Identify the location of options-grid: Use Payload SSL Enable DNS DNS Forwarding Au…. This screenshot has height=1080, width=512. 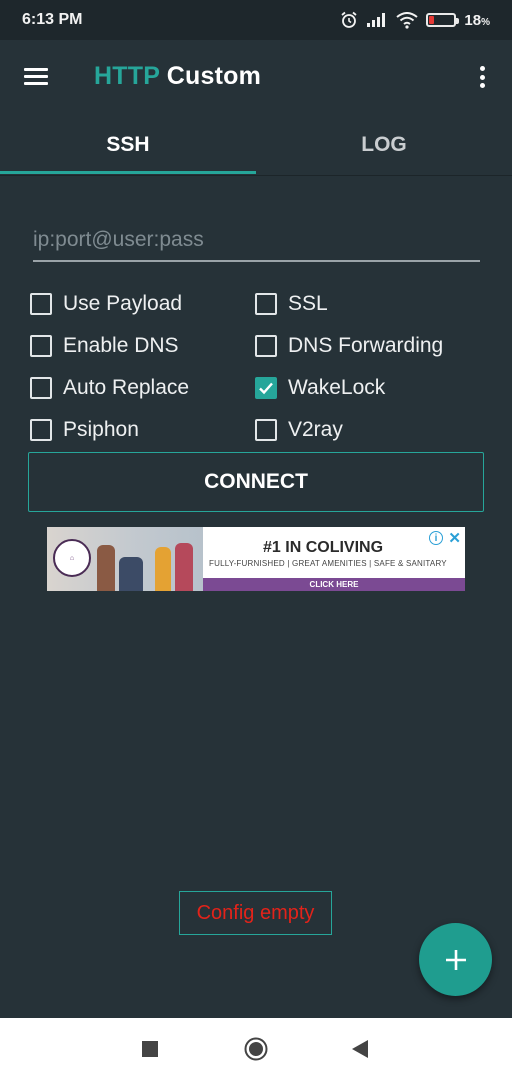
(255, 367).